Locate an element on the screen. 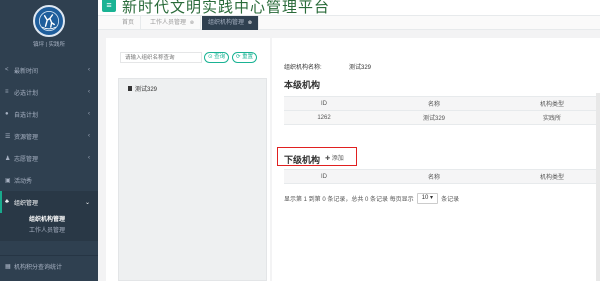 The width and height of the screenshot is (600, 281). sidebar-item-resources: ☰ 资源管理 ‹ is located at coordinates (49, 136).